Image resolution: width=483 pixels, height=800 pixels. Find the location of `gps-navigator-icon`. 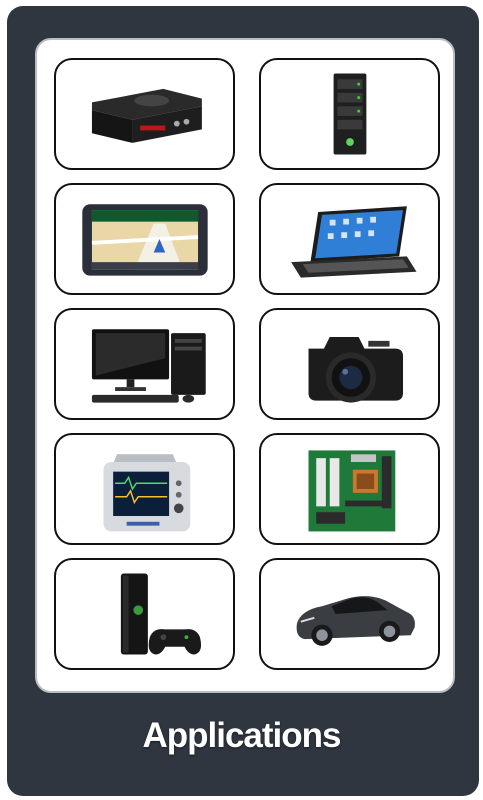

gps-navigator-icon is located at coordinates (145, 240).